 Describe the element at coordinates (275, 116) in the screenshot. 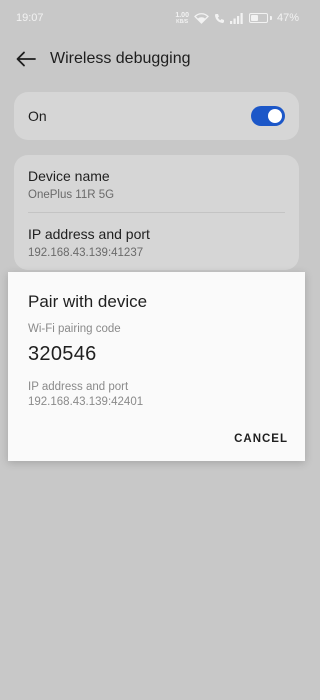

I see `switch-knob` at that location.